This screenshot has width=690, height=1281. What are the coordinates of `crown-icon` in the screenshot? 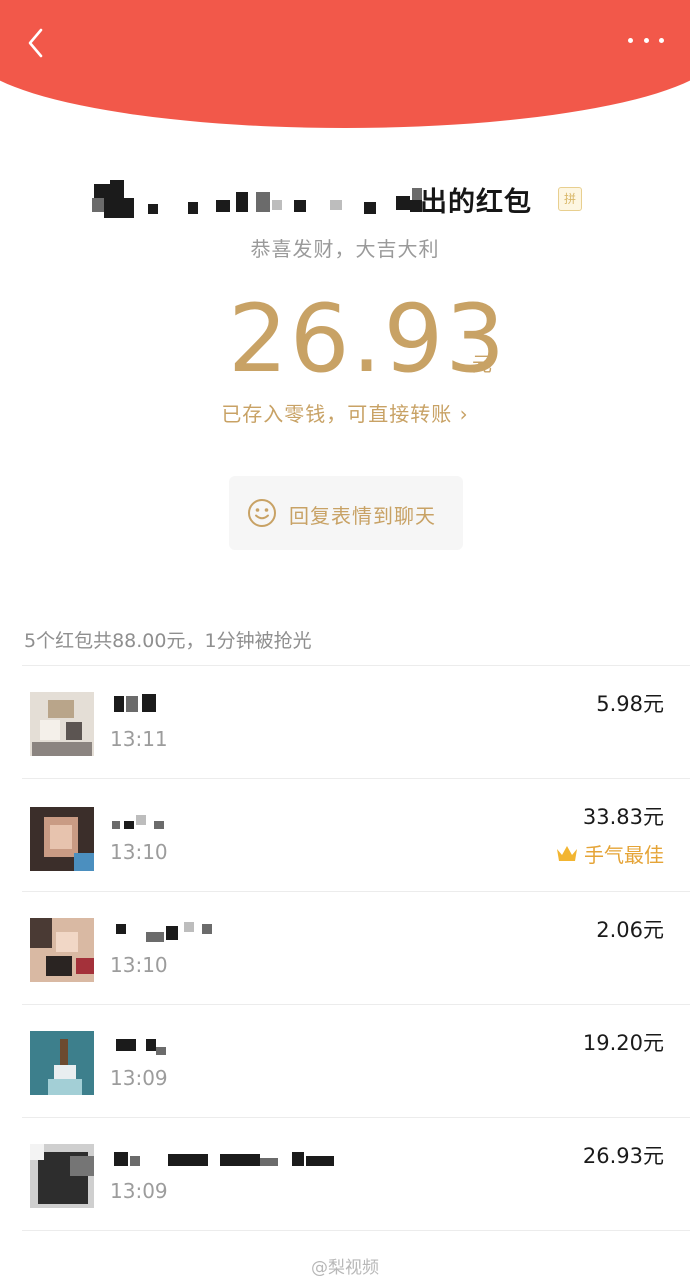 It's located at (567, 853).